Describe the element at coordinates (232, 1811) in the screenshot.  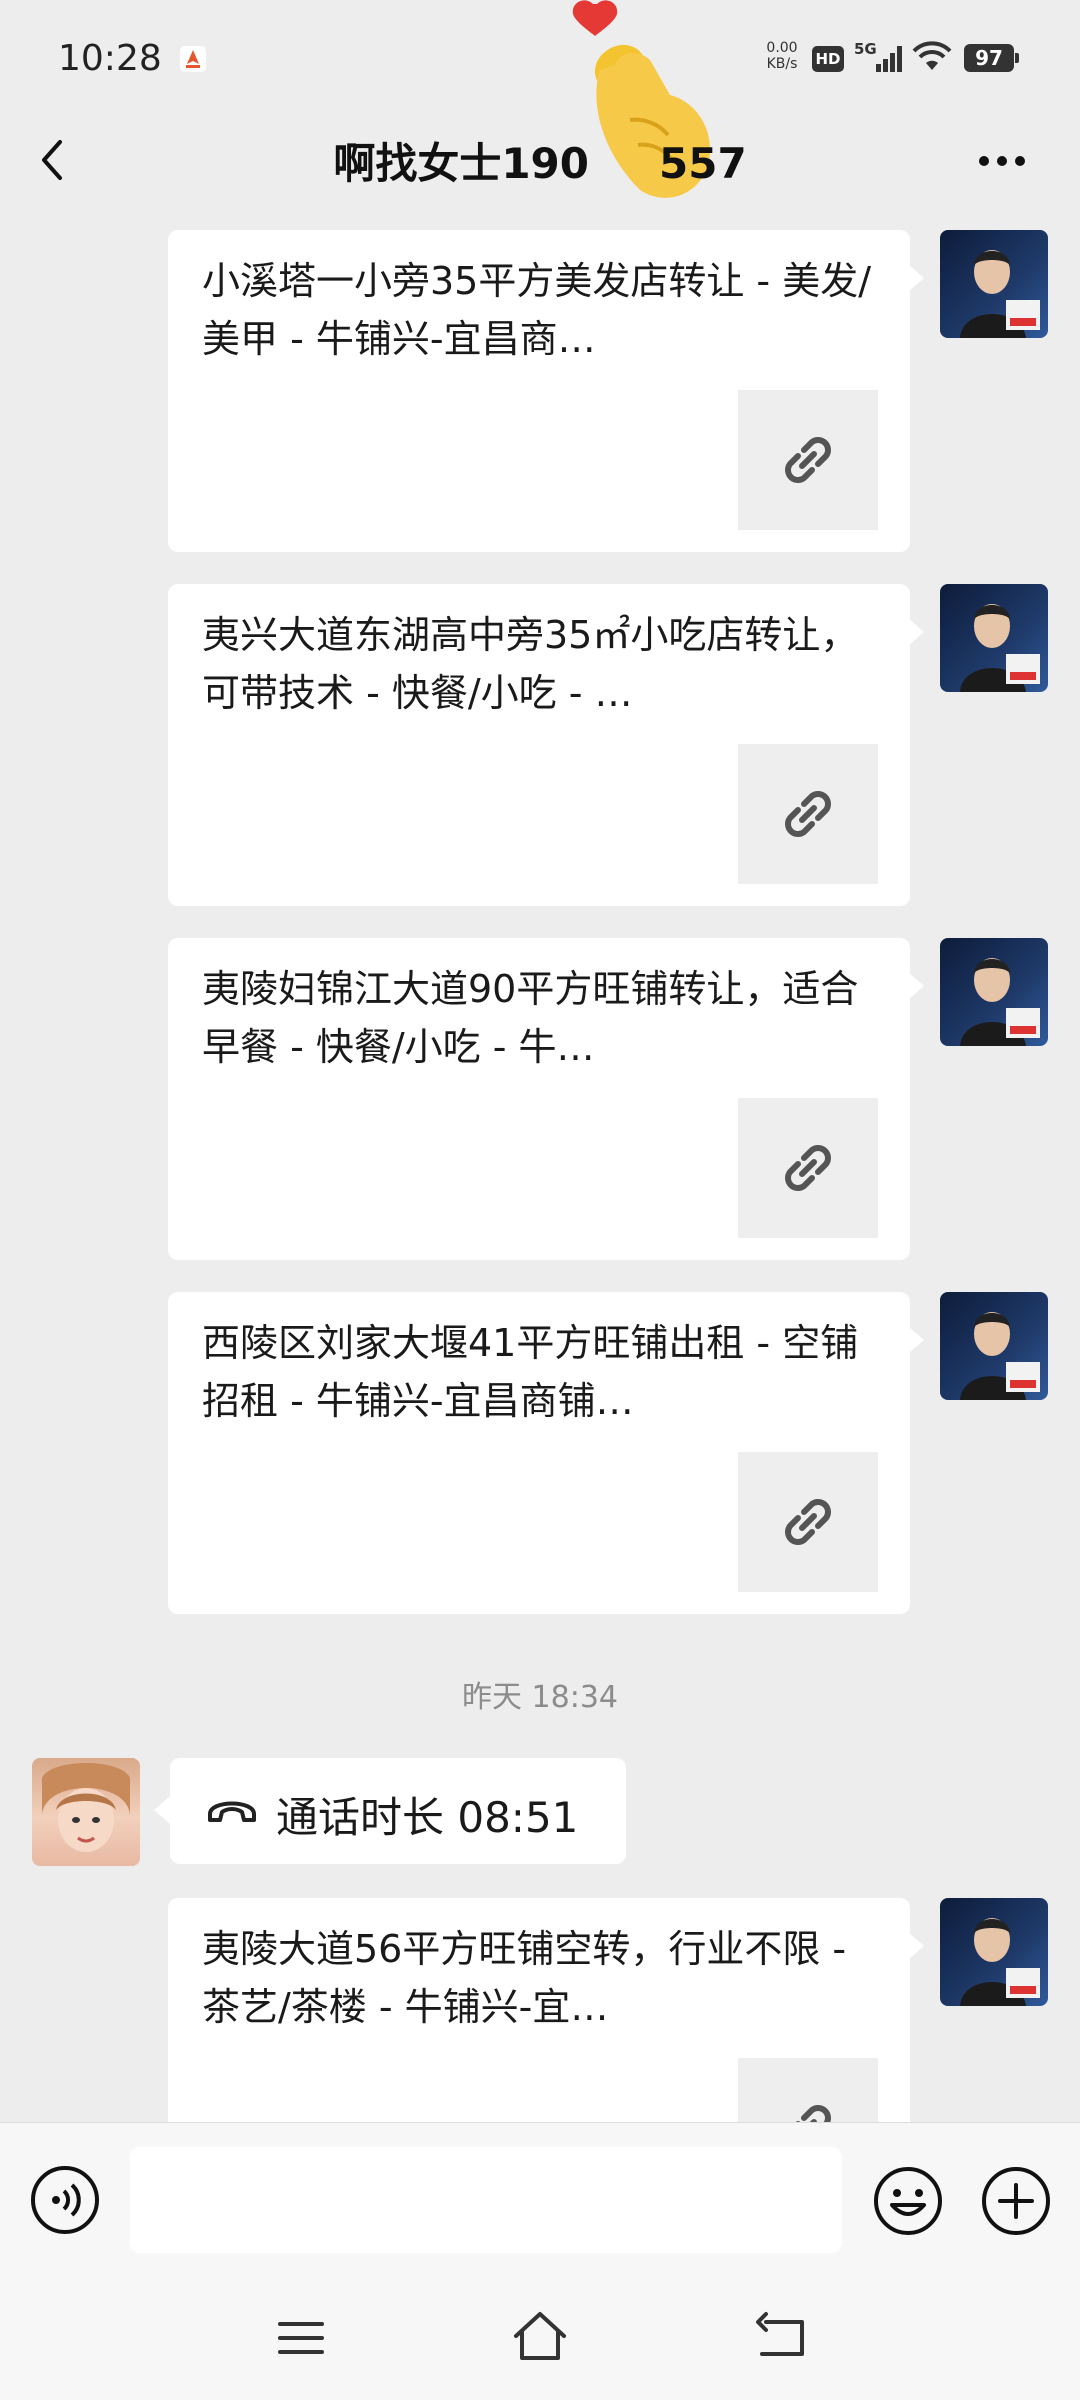
I see `phone-icon` at that location.